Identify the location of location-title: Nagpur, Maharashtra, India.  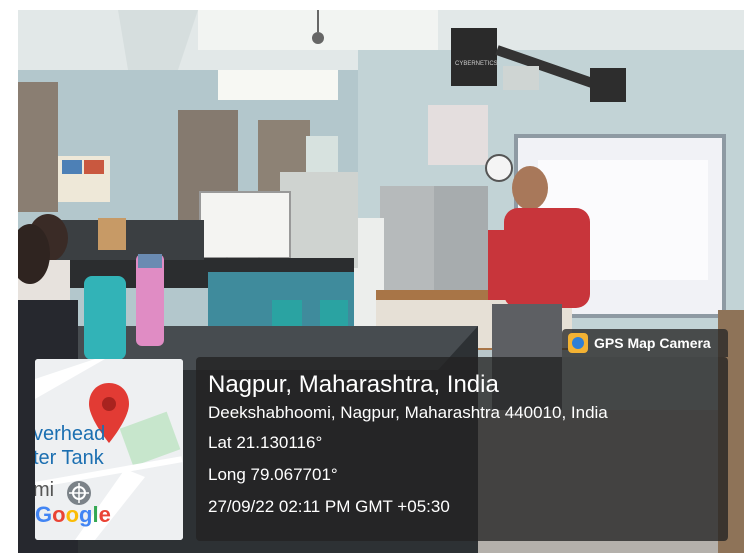
(353, 384).